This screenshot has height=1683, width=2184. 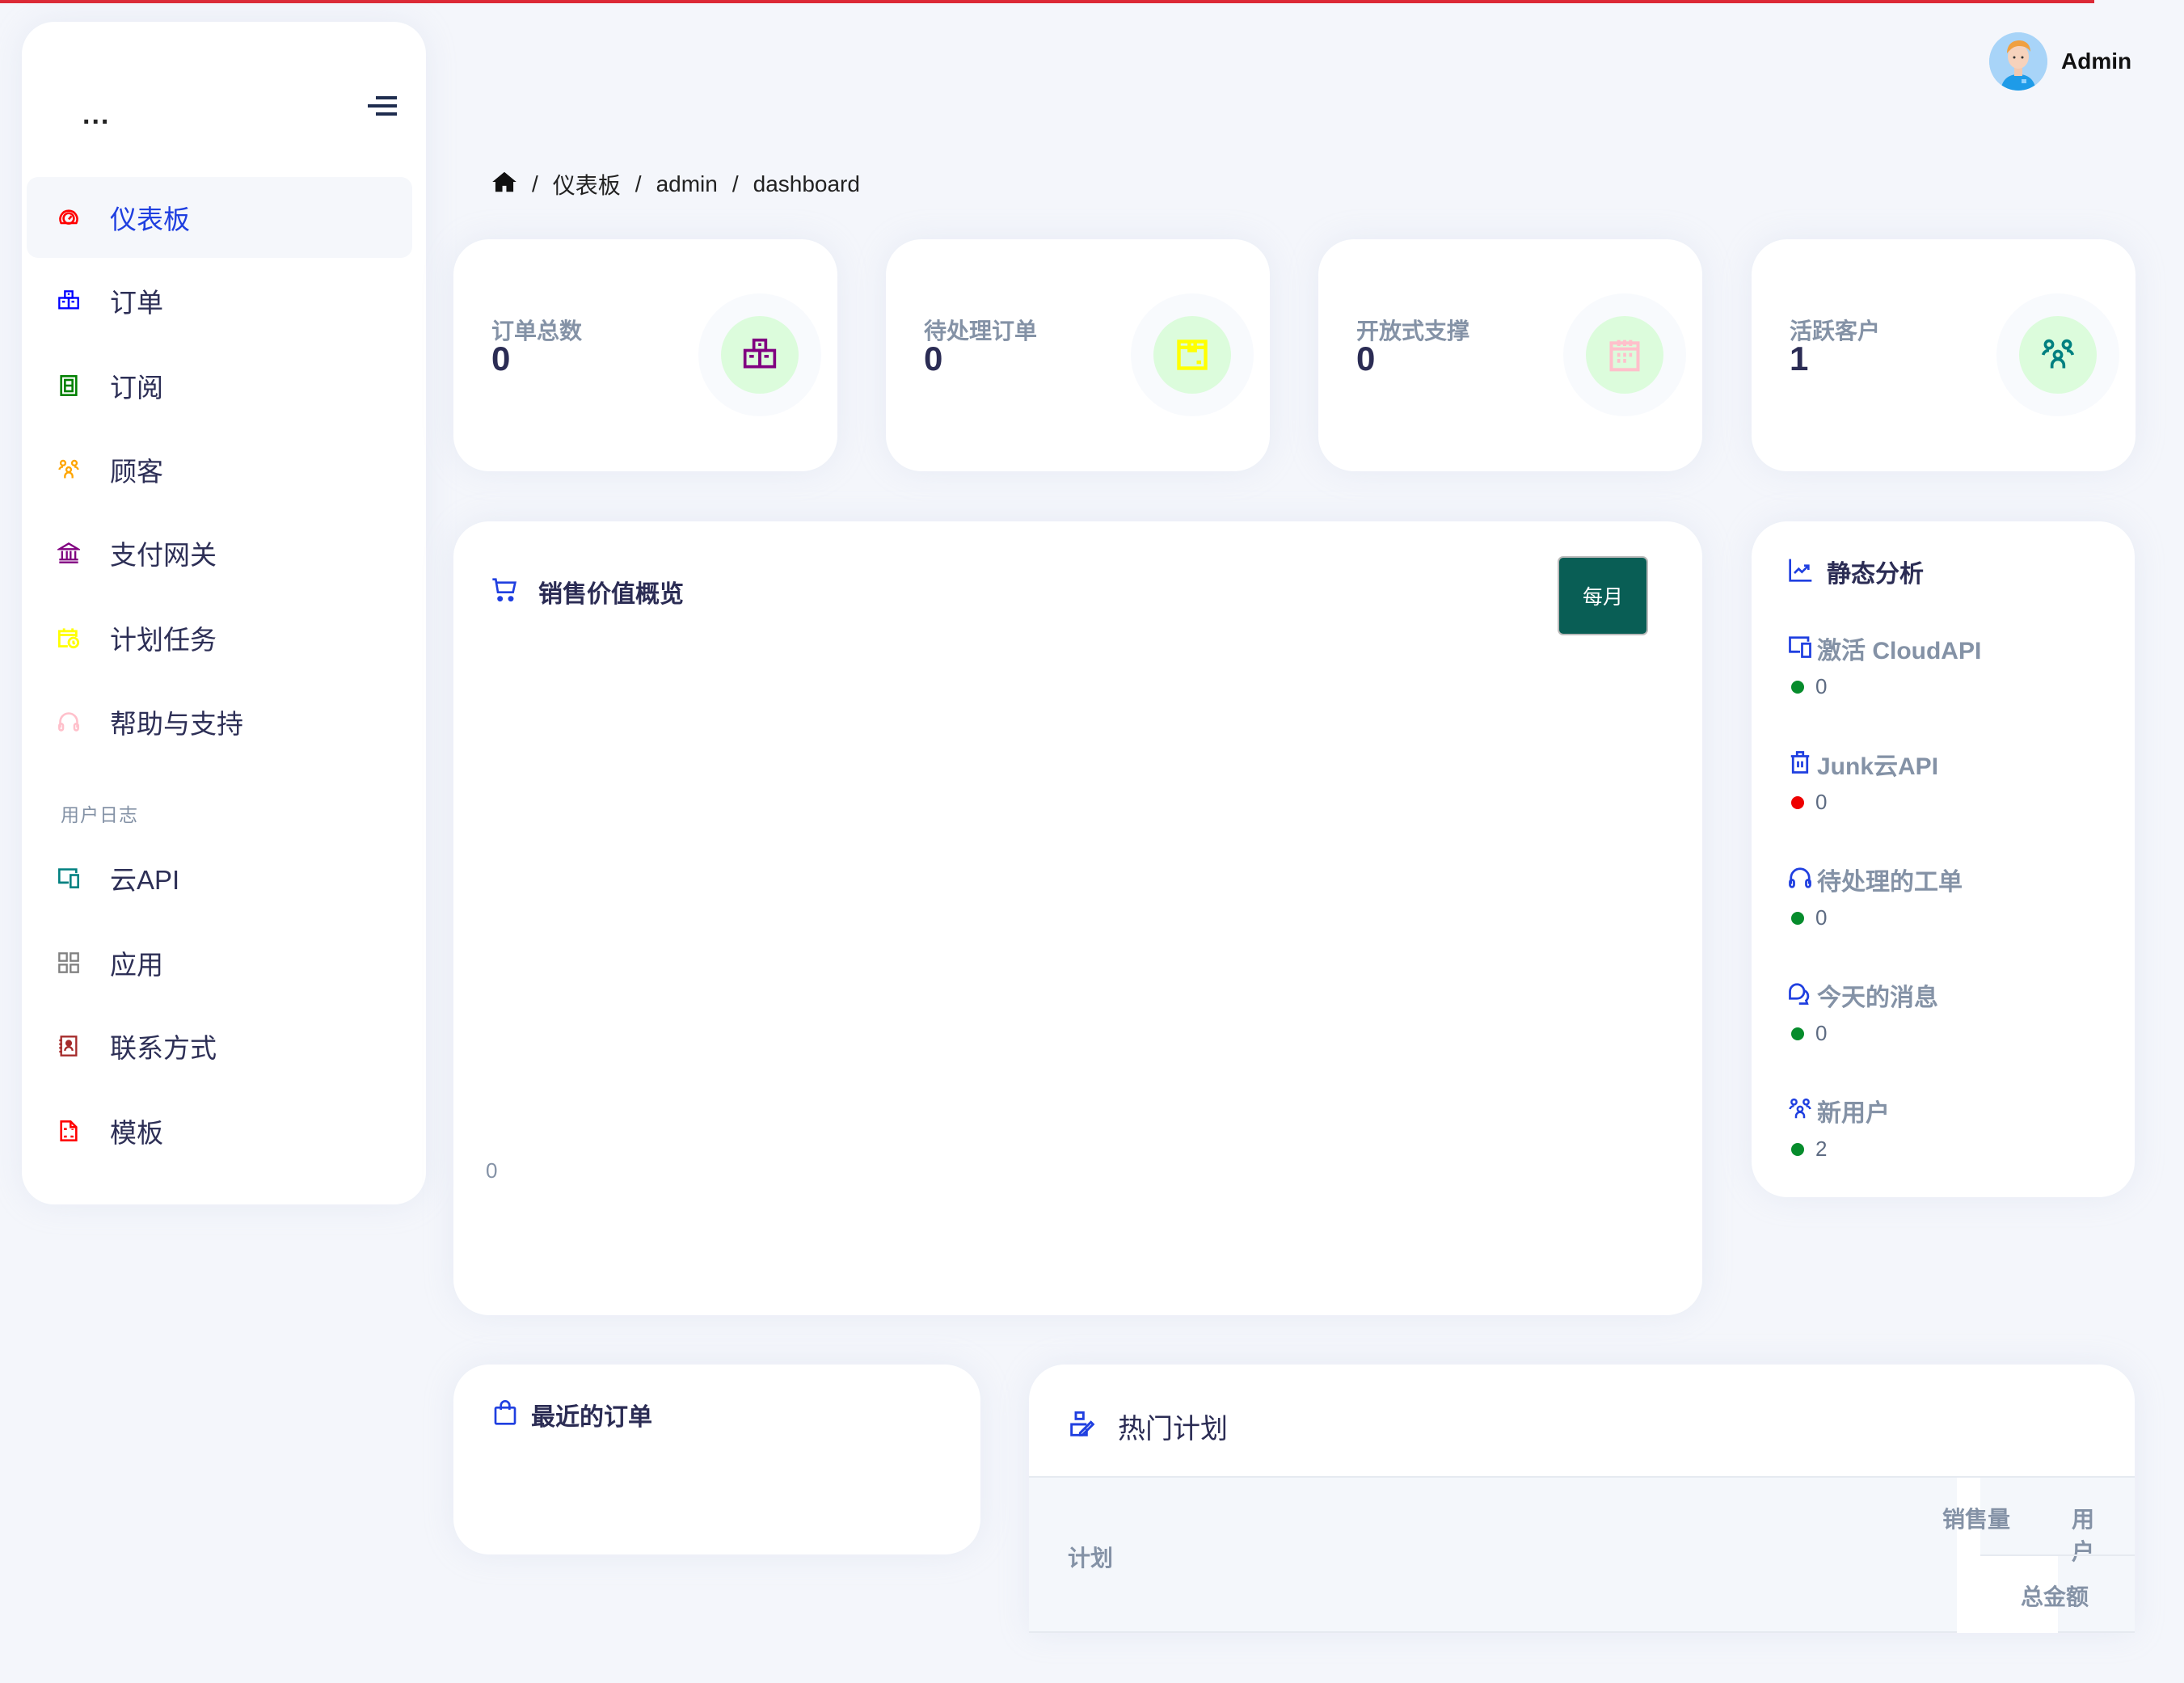 I want to click on page-loading-bar, so click(x=1047, y=1).